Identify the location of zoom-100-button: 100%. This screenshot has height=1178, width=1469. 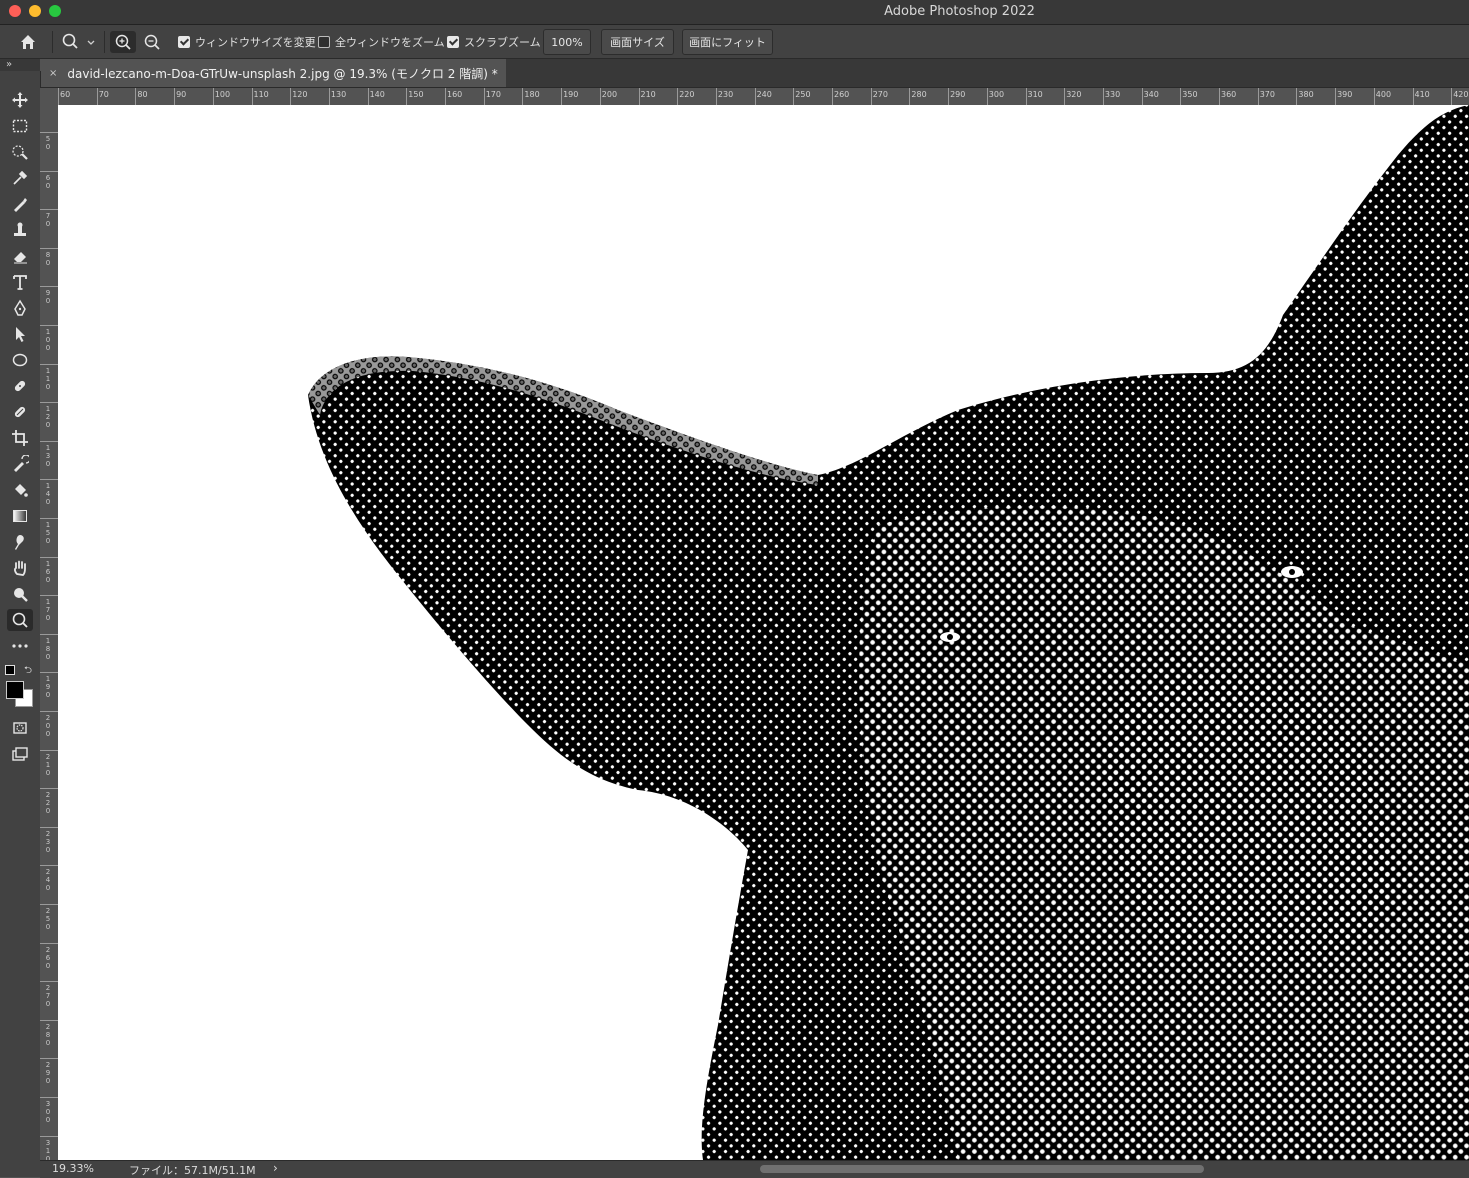
(567, 42).